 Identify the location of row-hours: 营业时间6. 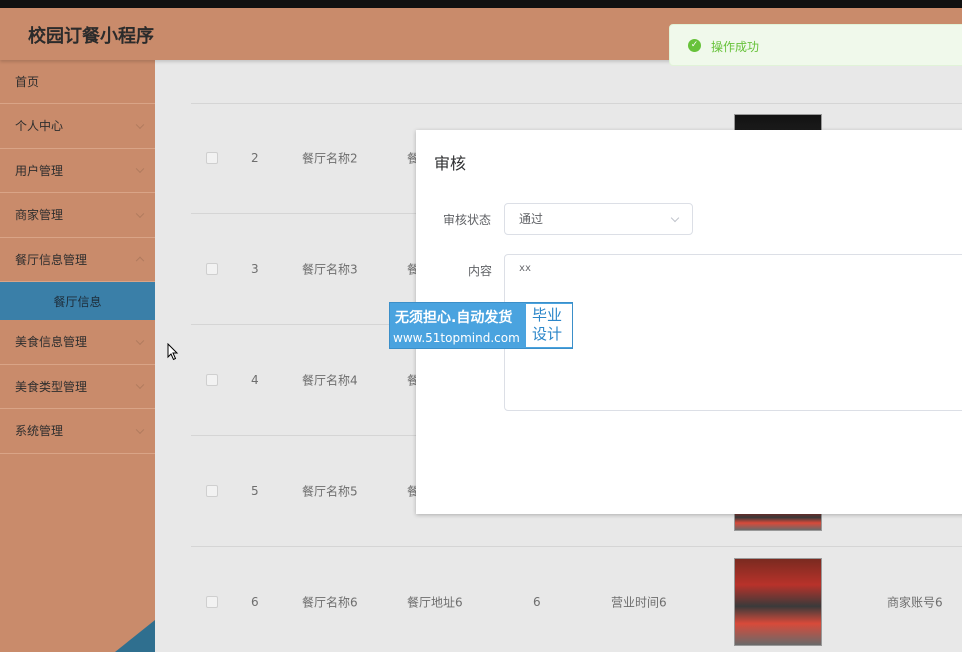
(639, 602).